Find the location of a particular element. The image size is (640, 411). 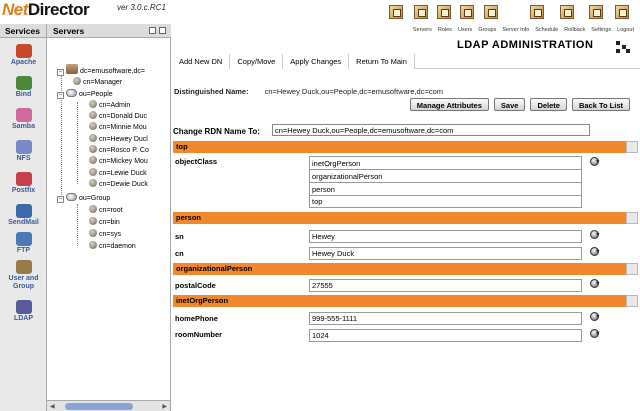

homephone-field is located at coordinates (445, 318).